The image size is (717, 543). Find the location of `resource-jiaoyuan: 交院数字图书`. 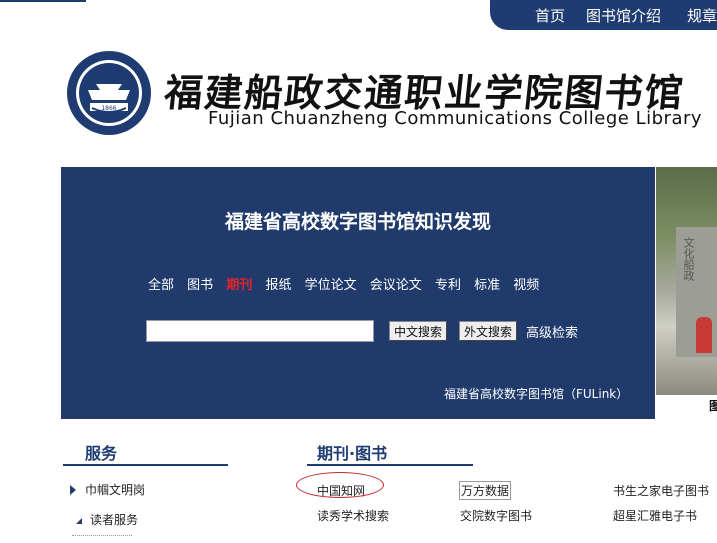

resource-jiaoyuan: 交院数字图书 is located at coordinates (496, 515).